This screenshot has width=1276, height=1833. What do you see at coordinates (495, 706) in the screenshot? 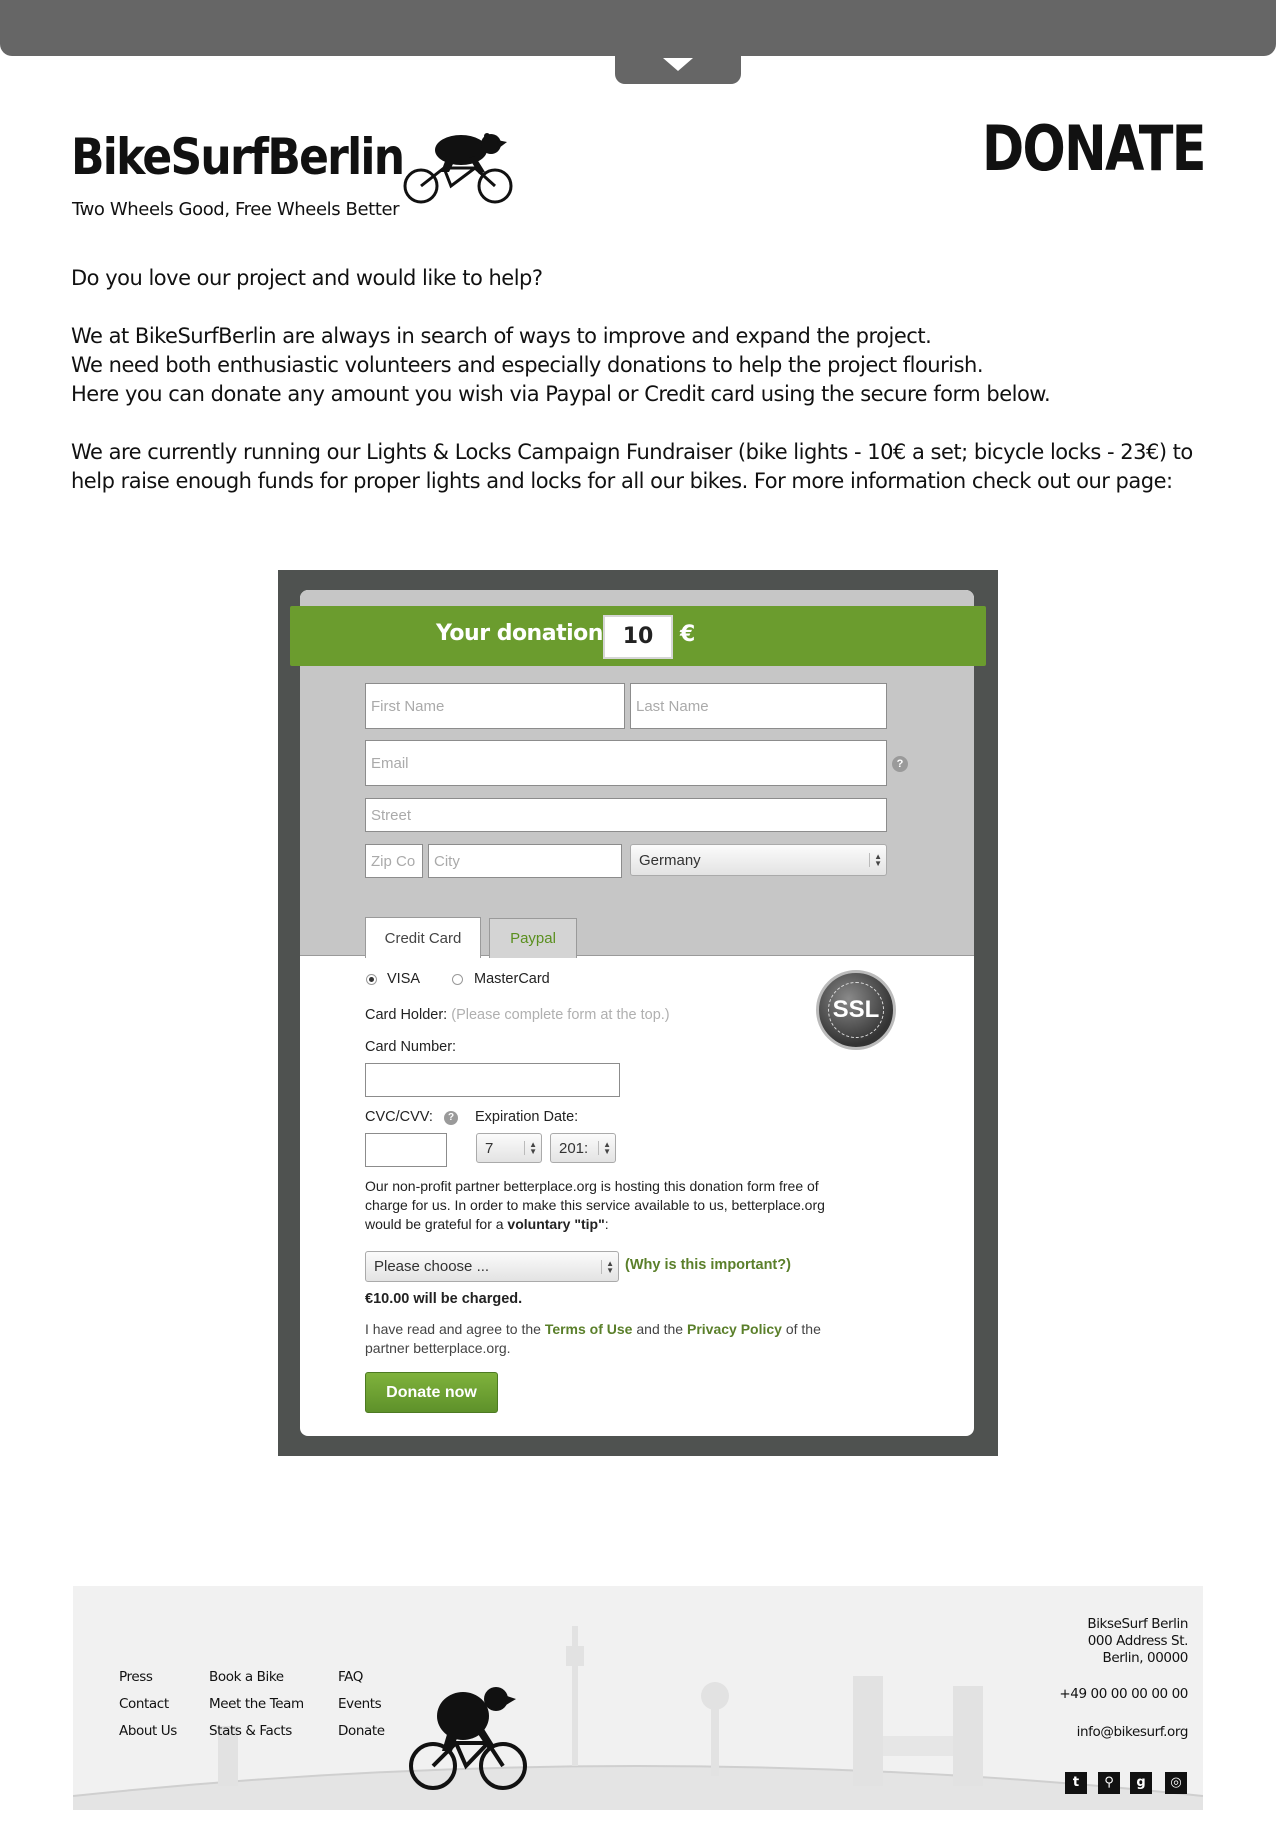
I see `first-name-field: First Name` at bounding box center [495, 706].